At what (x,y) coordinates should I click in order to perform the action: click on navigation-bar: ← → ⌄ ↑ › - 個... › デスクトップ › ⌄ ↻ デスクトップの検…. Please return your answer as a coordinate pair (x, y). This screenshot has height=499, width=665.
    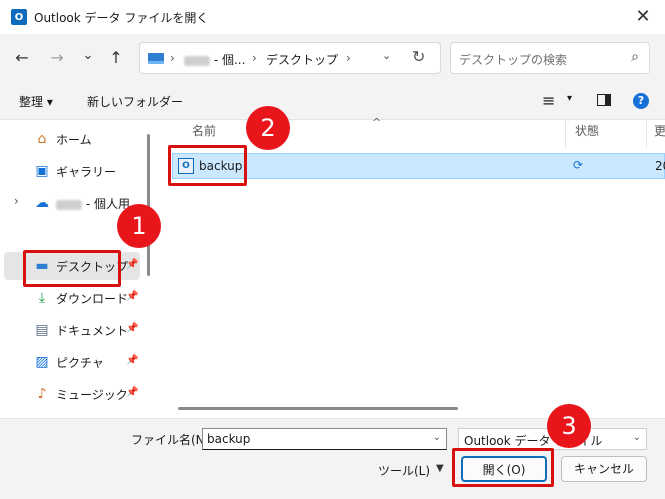
    Looking at the image, I should click on (332, 58).